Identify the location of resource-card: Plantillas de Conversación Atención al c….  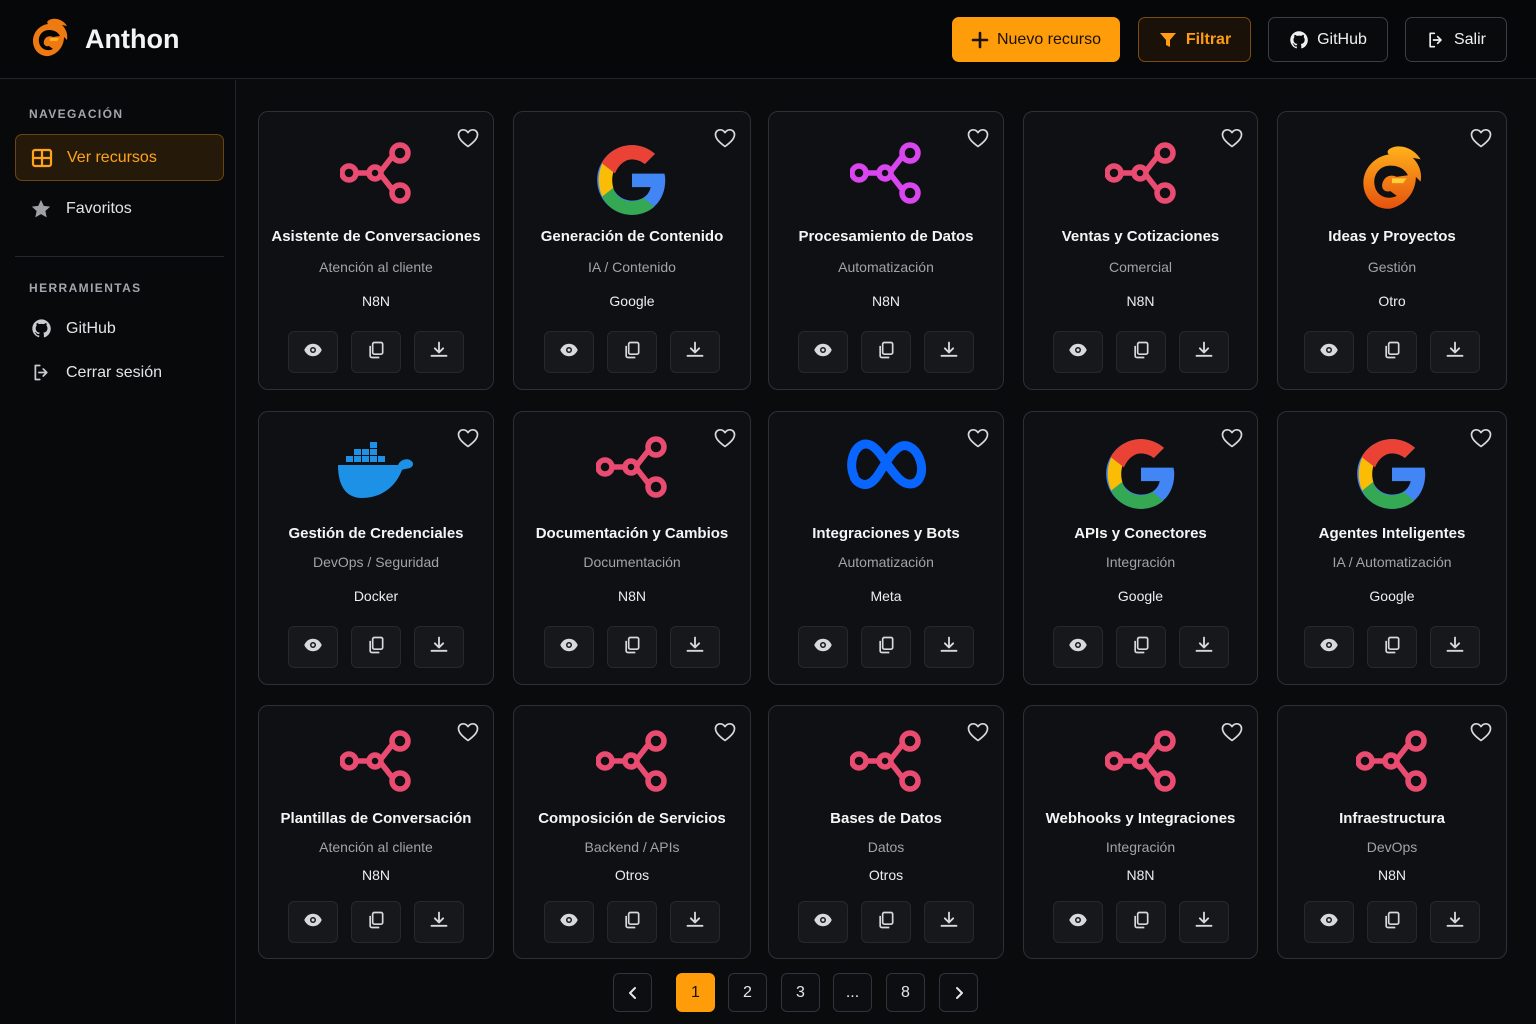
(376, 832).